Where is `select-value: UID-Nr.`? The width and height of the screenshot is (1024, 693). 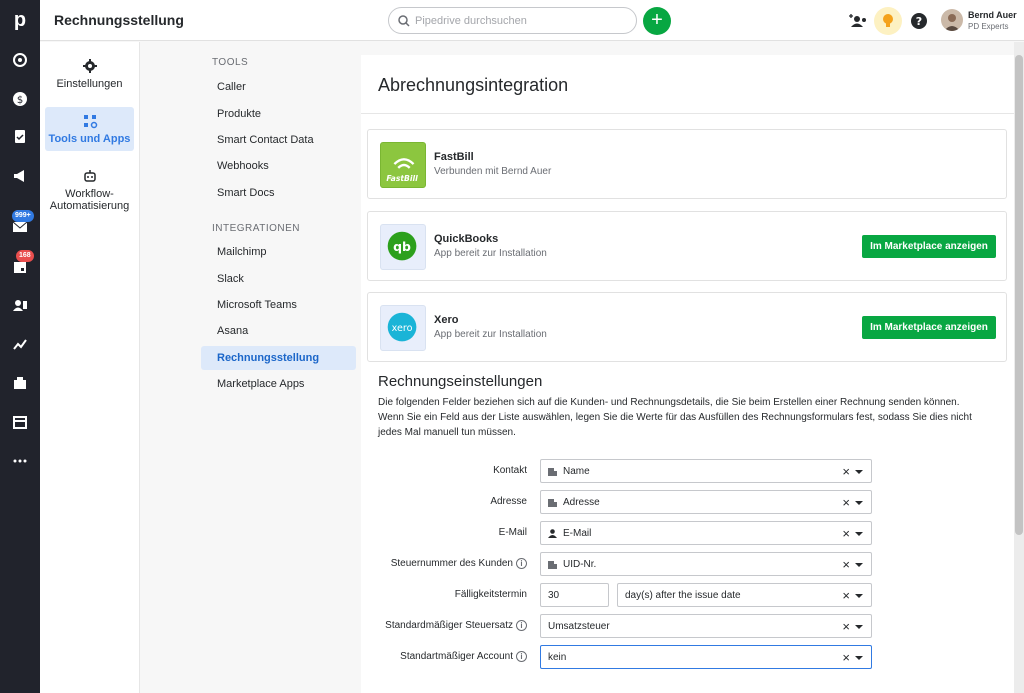
select-value: UID-Nr. is located at coordinates (580, 564).